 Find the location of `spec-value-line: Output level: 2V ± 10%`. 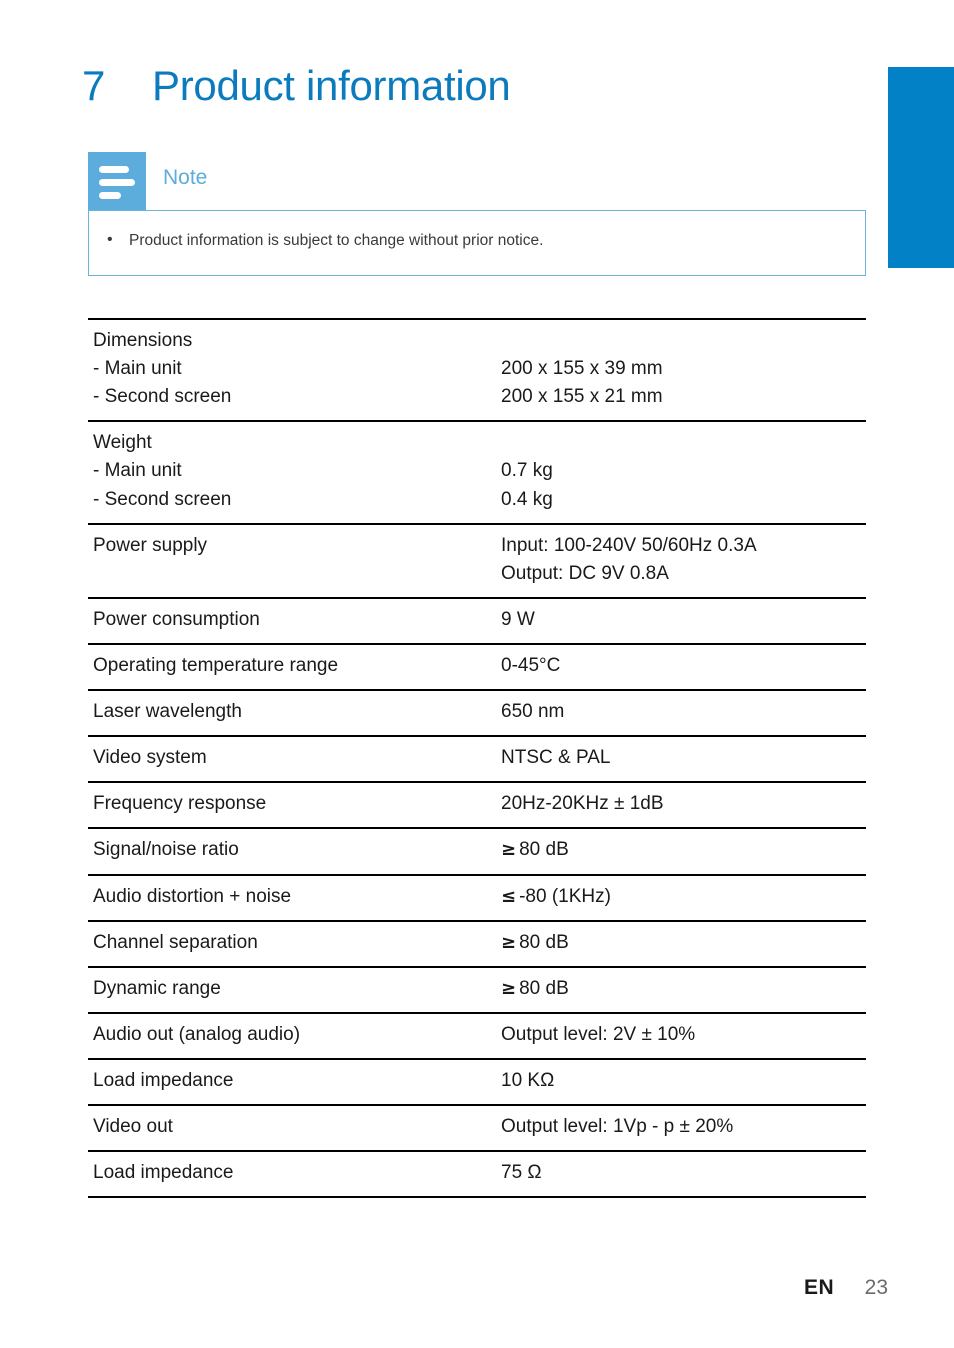

spec-value-line: Output level: 2V ± 10% is located at coordinates (598, 1034).